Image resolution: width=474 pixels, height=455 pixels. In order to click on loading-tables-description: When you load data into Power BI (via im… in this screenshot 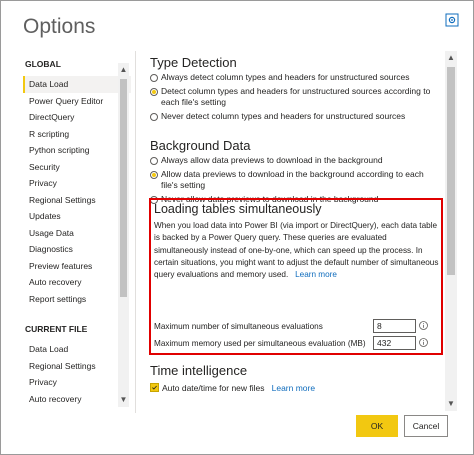, I will do `click(296, 250)`.